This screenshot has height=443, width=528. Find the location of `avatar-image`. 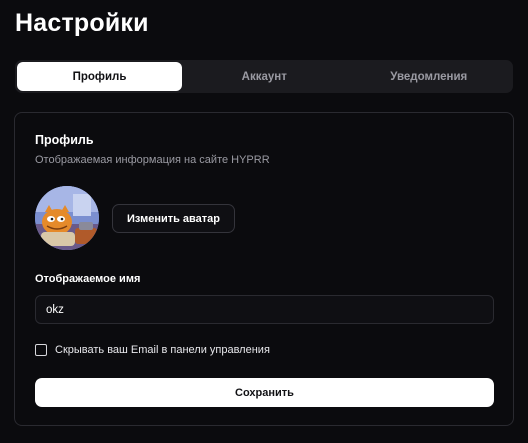

avatar-image is located at coordinates (67, 218).